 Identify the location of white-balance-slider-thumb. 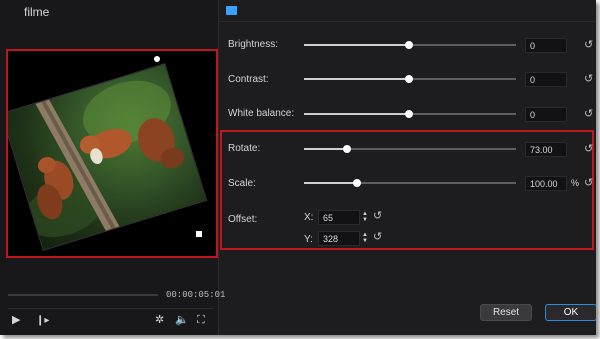
(409, 114).